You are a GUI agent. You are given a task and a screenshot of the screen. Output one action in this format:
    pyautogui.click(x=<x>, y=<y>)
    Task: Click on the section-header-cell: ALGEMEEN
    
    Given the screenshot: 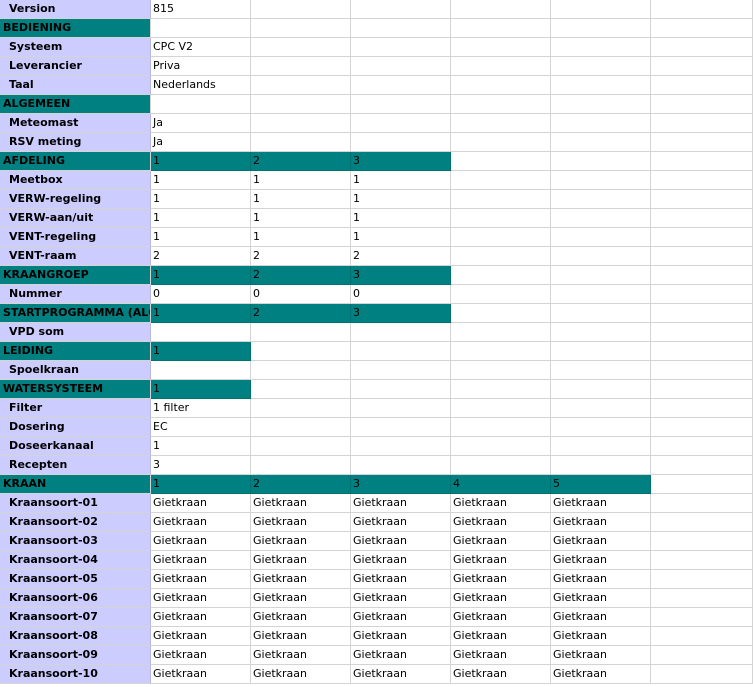 What is the action you would take?
    pyautogui.click(x=75, y=104)
    